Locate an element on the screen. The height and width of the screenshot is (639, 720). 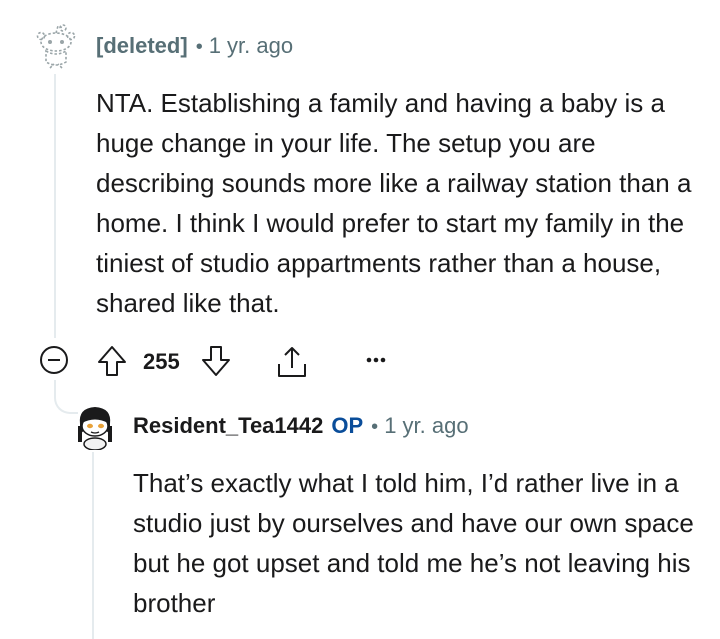
thread-line is located at coordinates (55, 206).